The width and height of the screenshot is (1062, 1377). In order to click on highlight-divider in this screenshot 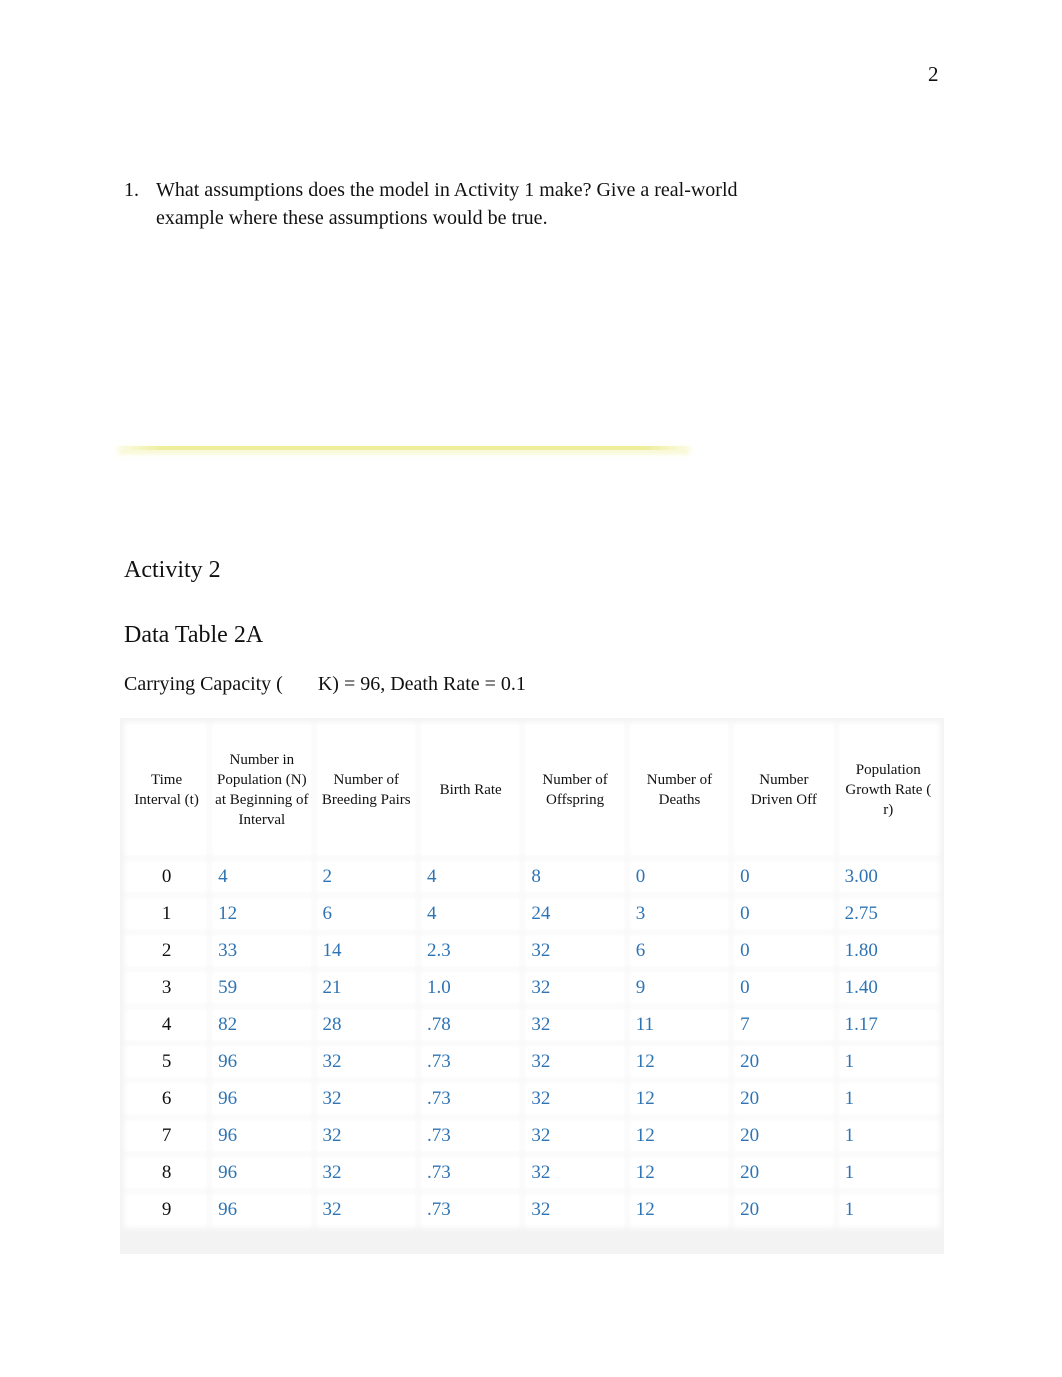, I will do `click(404, 448)`.